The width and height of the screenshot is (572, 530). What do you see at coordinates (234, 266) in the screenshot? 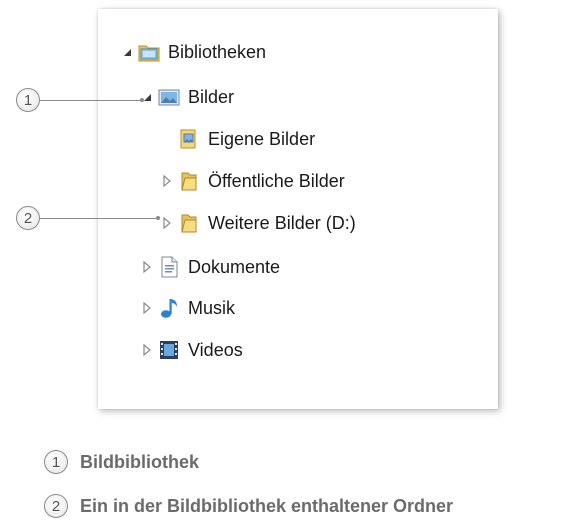
I see `tree-item-label: Dokumente` at bounding box center [234, 266].